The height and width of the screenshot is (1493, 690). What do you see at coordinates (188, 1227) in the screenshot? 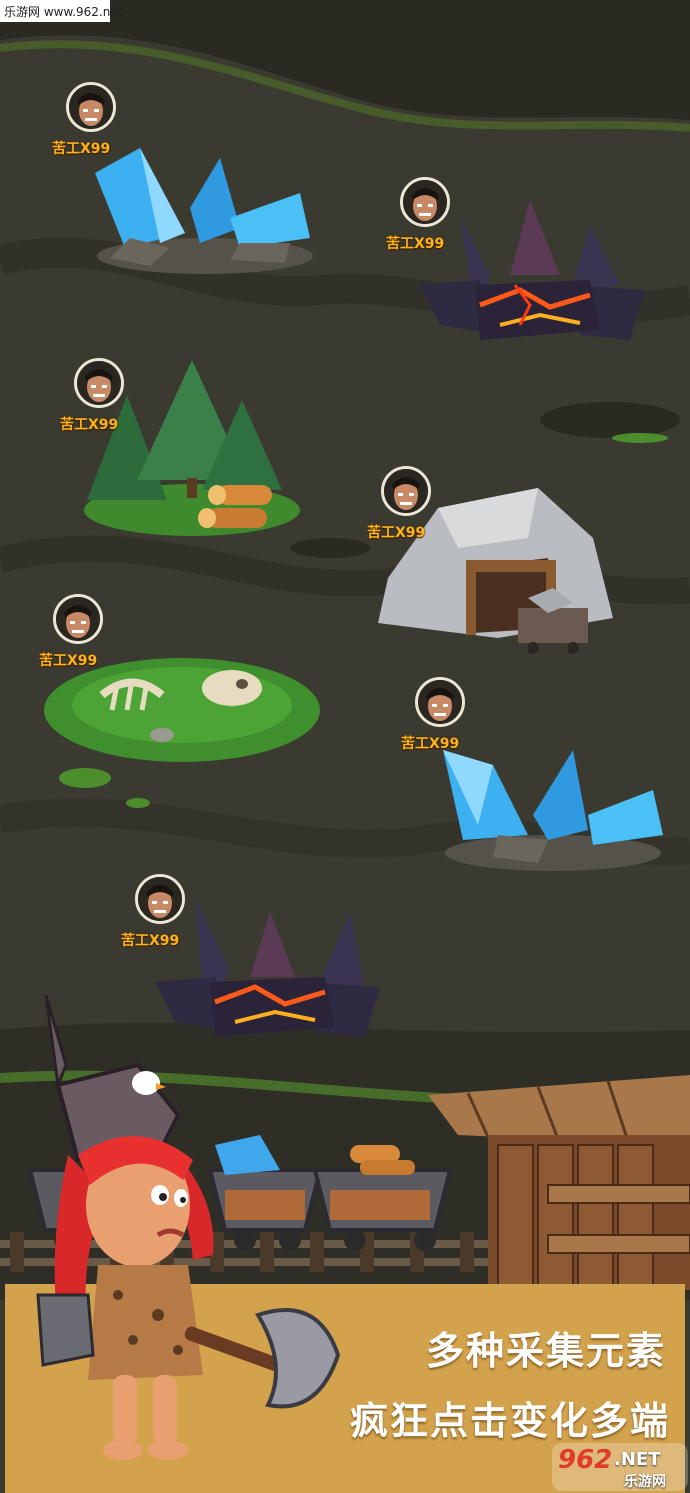
I see `caveman-character` at bounding box center [188, 1227].